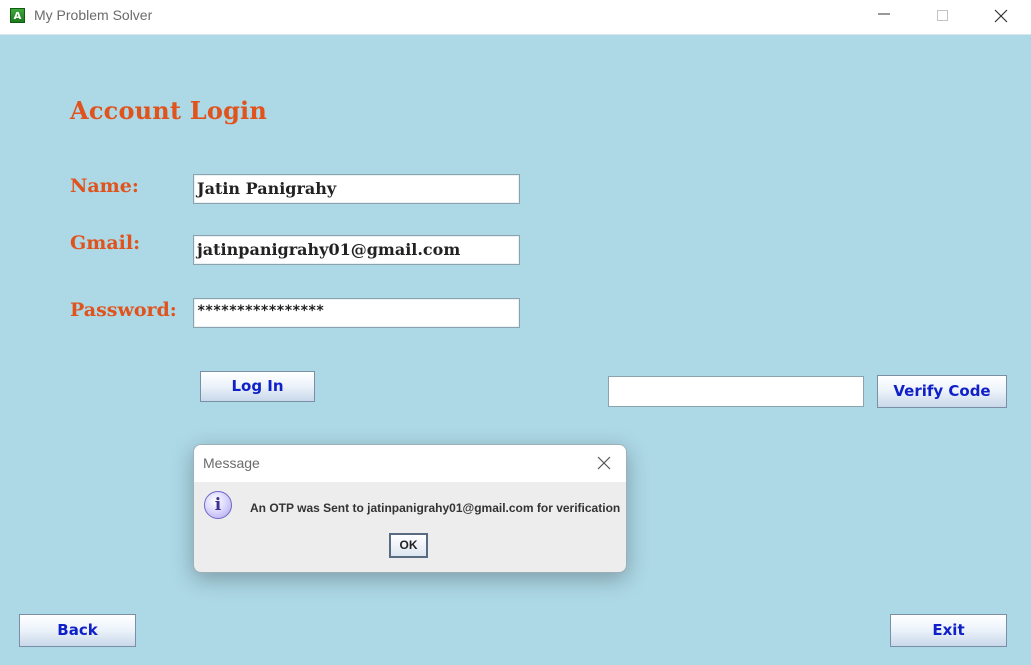  Describe the element at coordinates (77, 630) in the screenshot. I see `back-button: Back` at that location.